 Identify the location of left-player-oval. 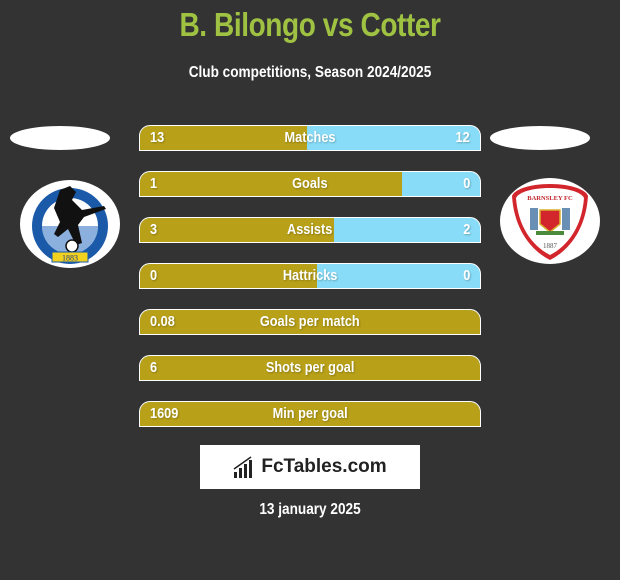
(60, 138).